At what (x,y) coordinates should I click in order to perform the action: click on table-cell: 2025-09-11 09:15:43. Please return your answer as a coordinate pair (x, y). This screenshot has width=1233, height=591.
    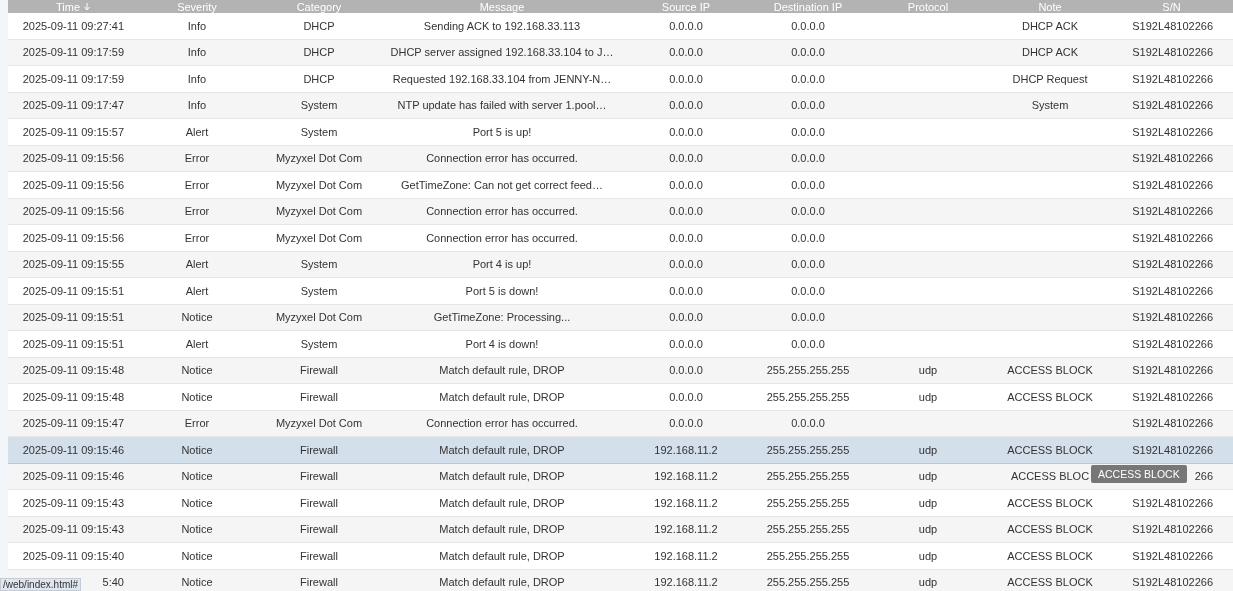
    Looking at the image, I should click on (73, 529).